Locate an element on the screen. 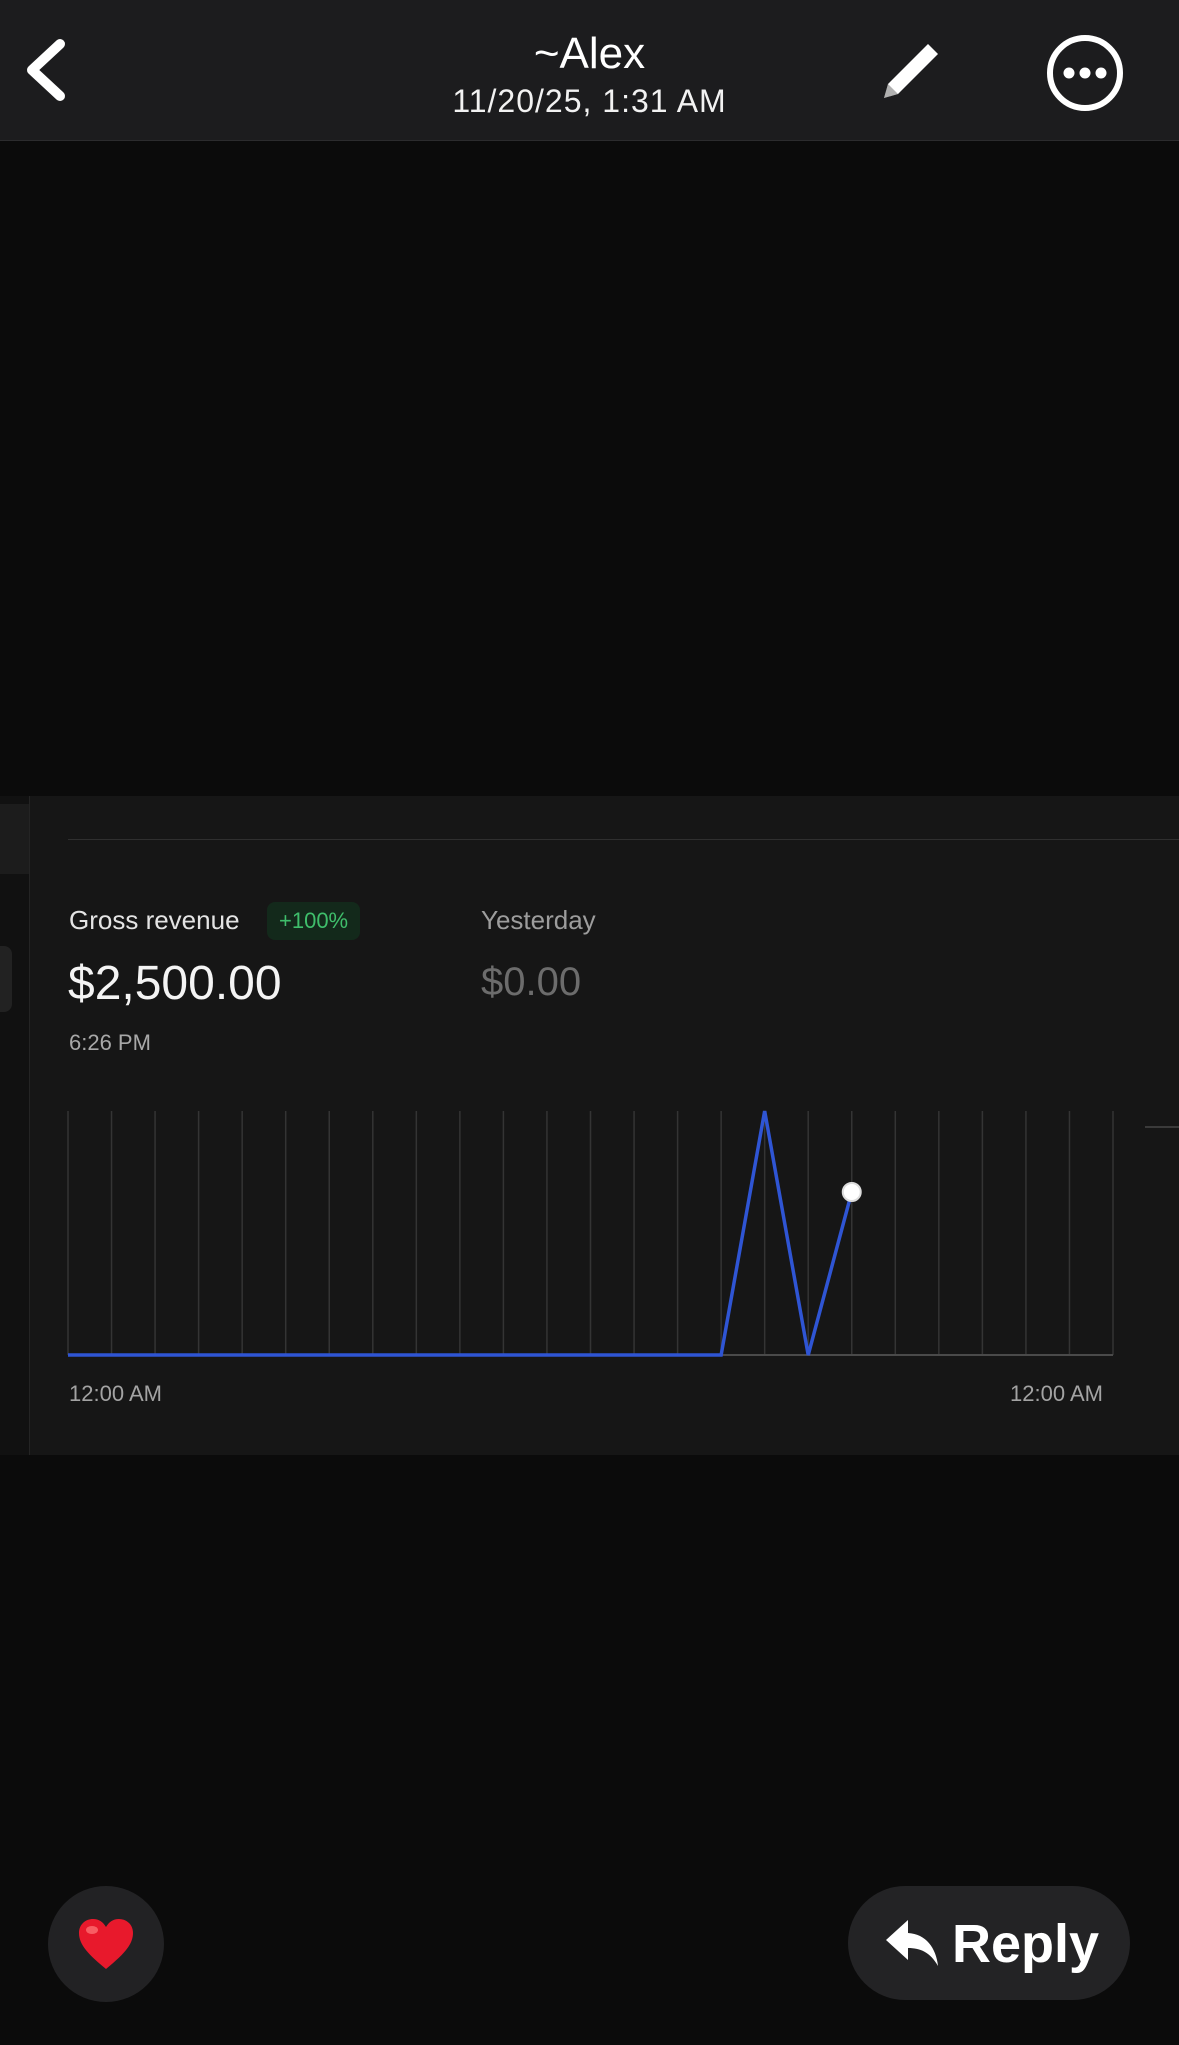  gross-revenue-time: 6:26 PM is located at coordinates (110, 1042).